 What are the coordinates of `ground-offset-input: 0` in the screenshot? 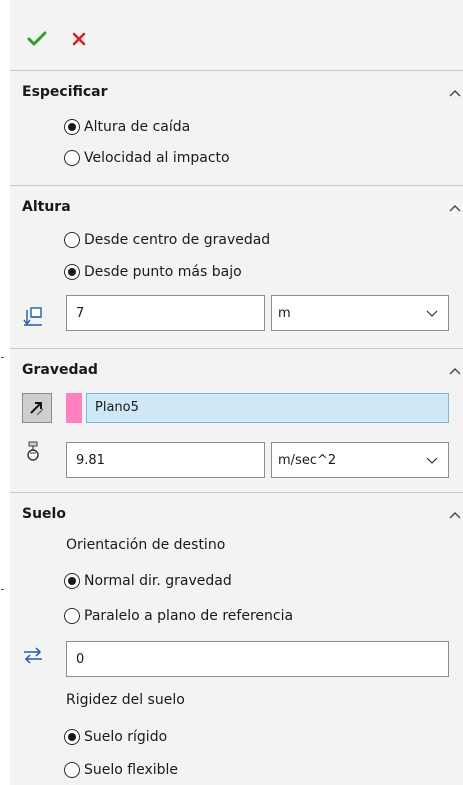 It's located at (257, 659).